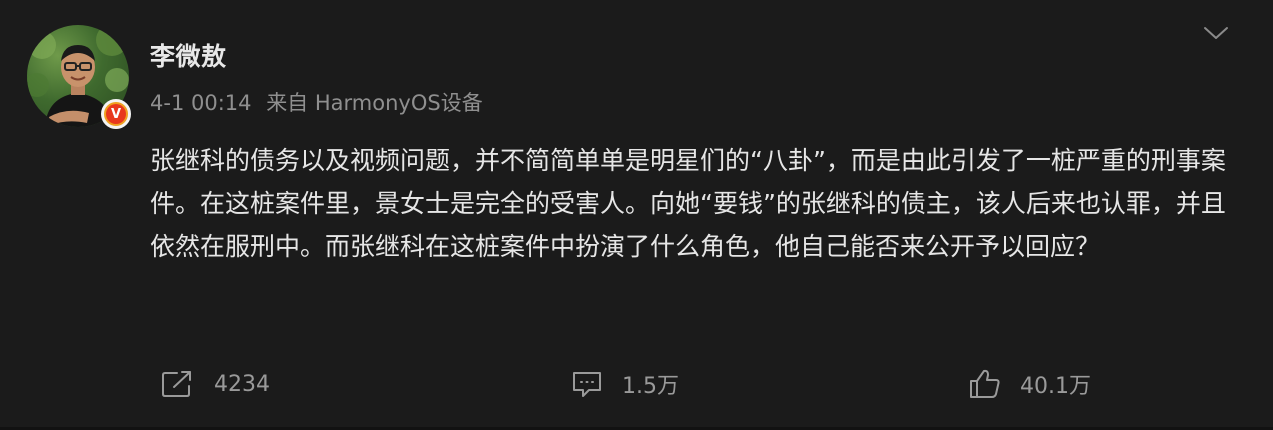 Image resolution: width=1273 pixels, height=430 pixels. What do you see at coordinates (242, 384) in the screenshot?
I see `forward-count: 4234` at bounding box center [242, 384].